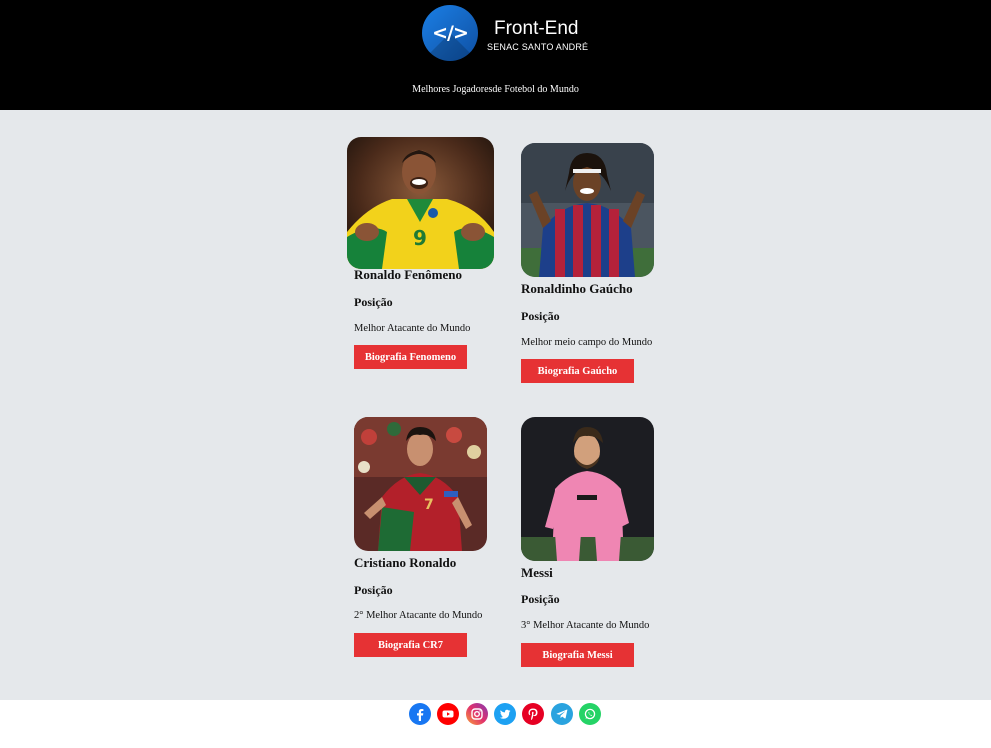 The width and height of the screenshot is (991, 748). Describe the element at coordinates (429, 505) in the screenshot. I see `svg-text: 7` at that location.